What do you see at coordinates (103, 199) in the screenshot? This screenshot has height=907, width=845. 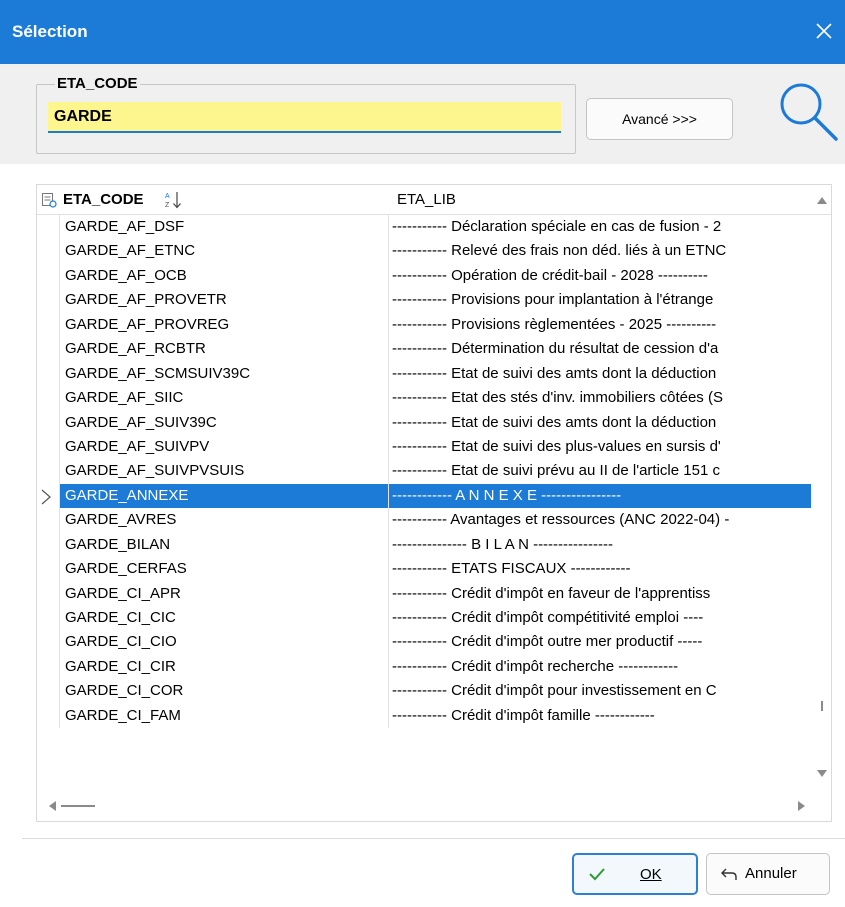 I see `column-header-eta-code: ETA_CODE` at bounding box center [103, 199].